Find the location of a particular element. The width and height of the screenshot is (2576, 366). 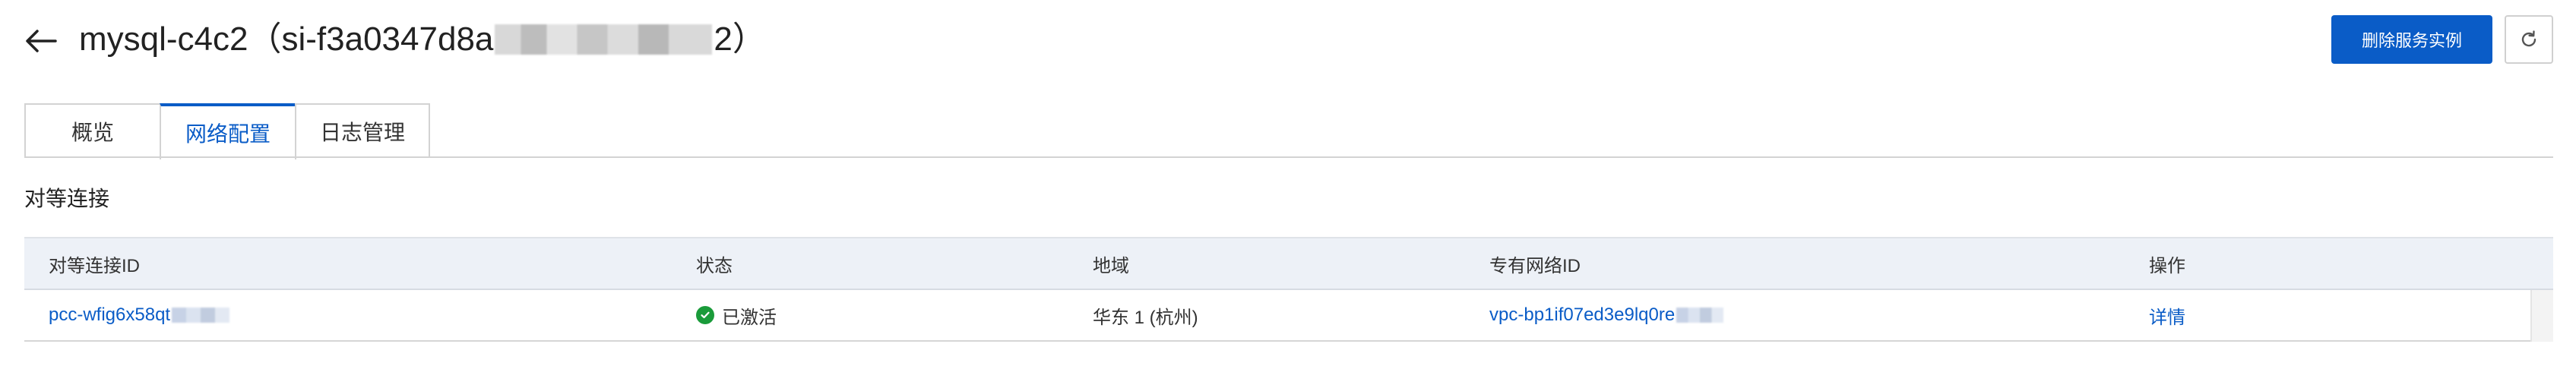

table-header: 对等连接ID 状态 地域 专有网络ID 操作 is located at coordinates (1288, 263).